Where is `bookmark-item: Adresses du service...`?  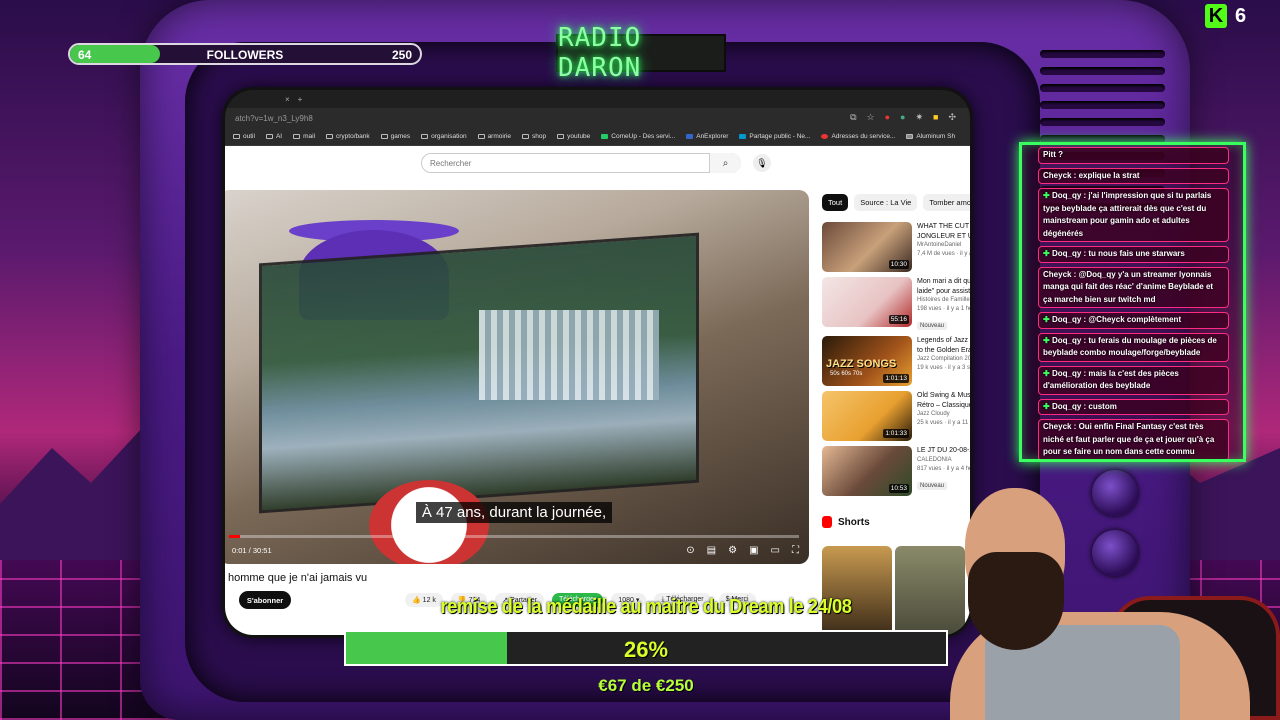 bookmark-item: Adresses du service... is located at coordinates (858, 136).